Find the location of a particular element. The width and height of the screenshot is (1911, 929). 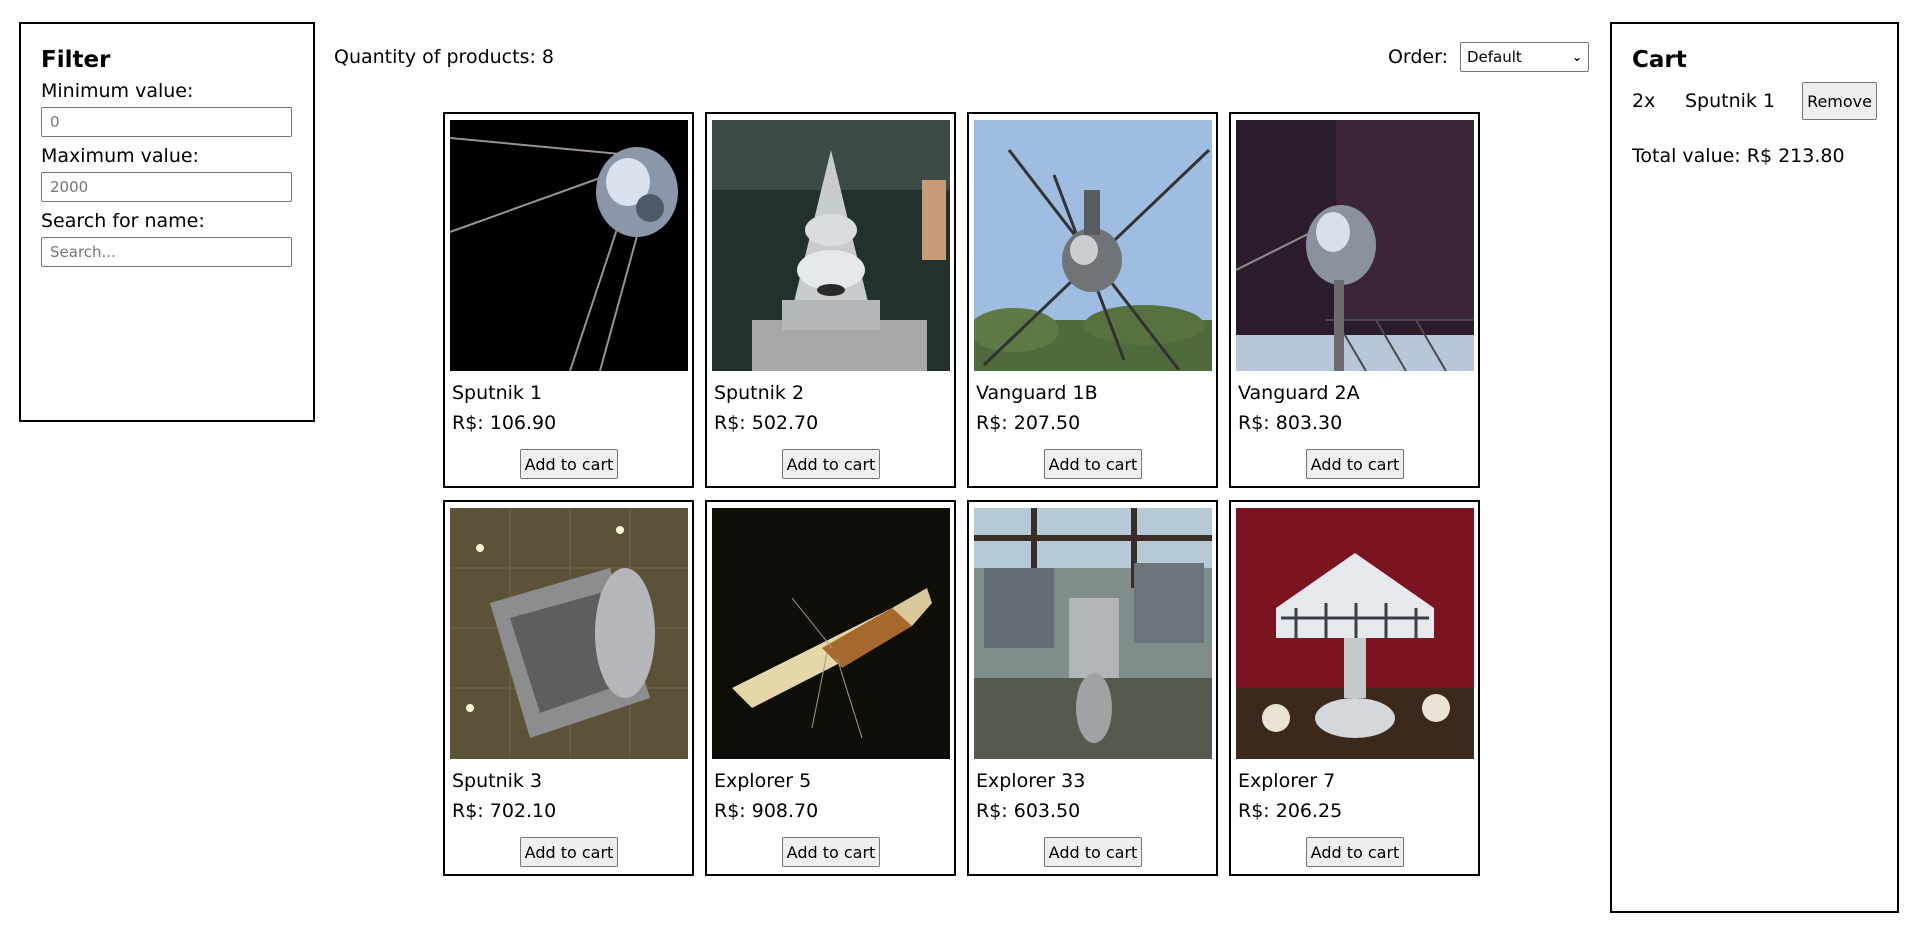

order-selected-value: Default is located at coordinates (1494, 57).